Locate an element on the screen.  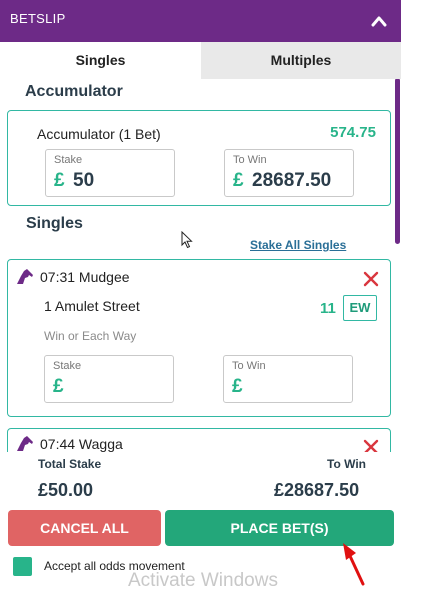
accumulator-towin-field: To Win £ 28687.50 is located at coordinates (289, 173).